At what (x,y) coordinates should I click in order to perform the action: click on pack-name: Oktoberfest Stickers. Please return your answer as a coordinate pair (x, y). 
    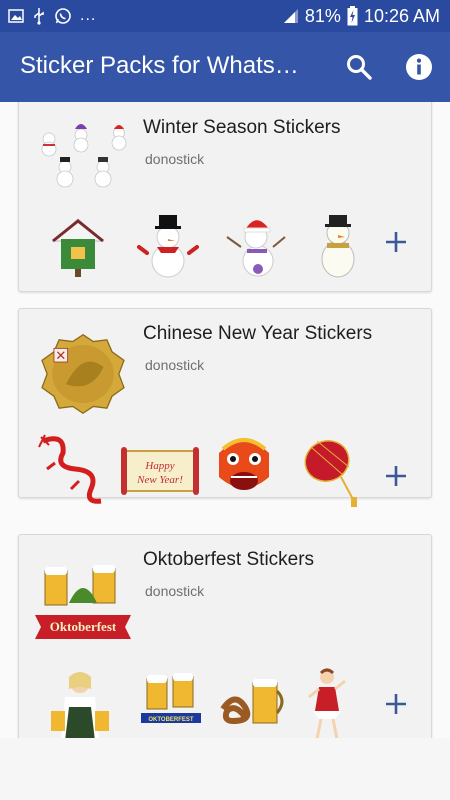
    Looking at the image, I should click on (229, 559).